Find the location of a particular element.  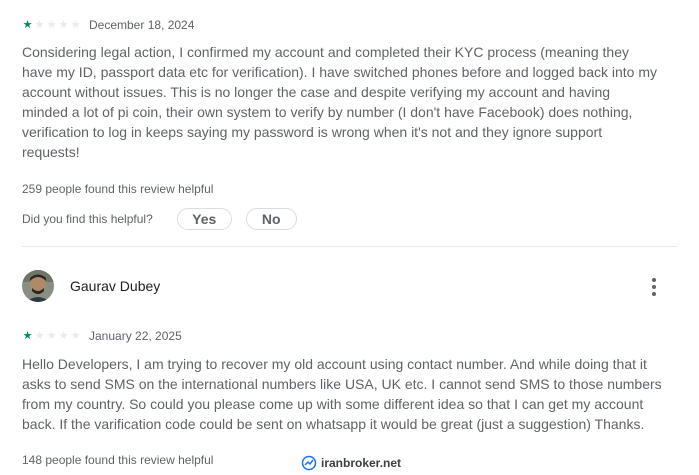

helpful-count-row: 259 people found this review helpful is located at coordinates (349, 189).